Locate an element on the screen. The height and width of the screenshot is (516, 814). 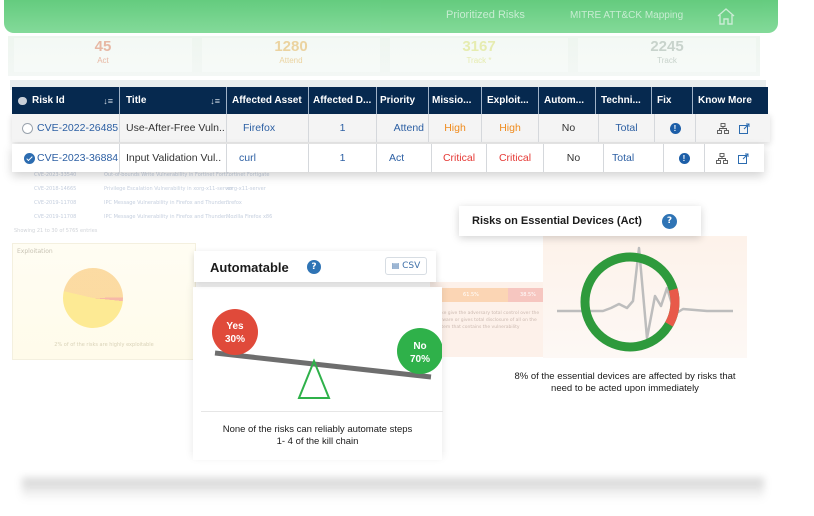
asset: xorg-x11-server is located at coordinates (271, 189).